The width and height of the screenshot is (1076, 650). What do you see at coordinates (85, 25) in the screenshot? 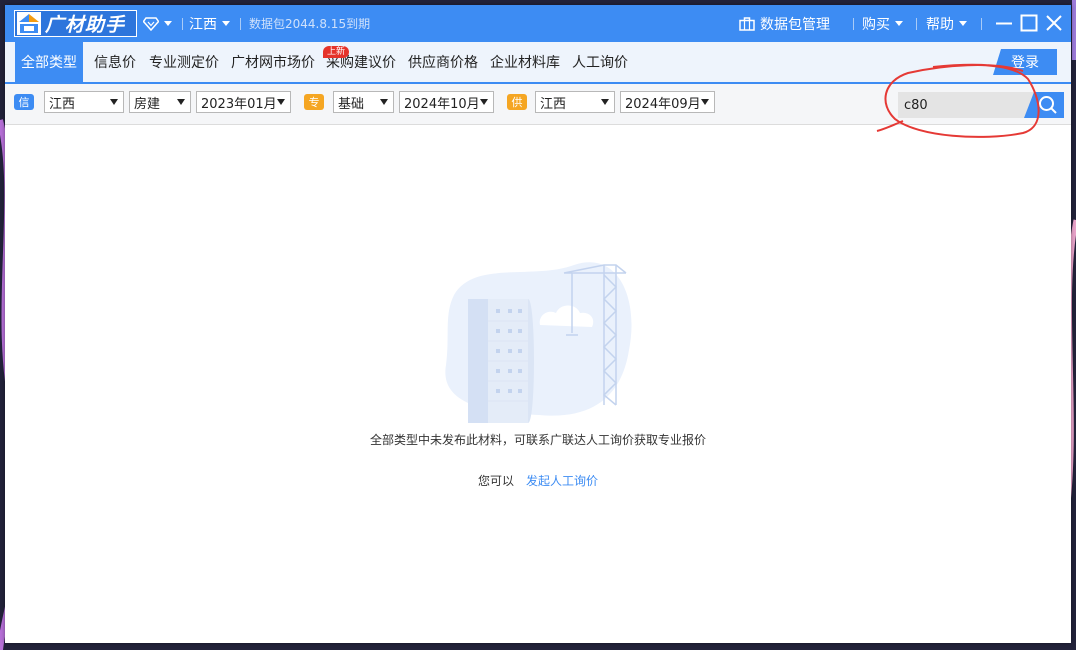
I see `logo-text: 广材助手` at bounding box center [85, 25].